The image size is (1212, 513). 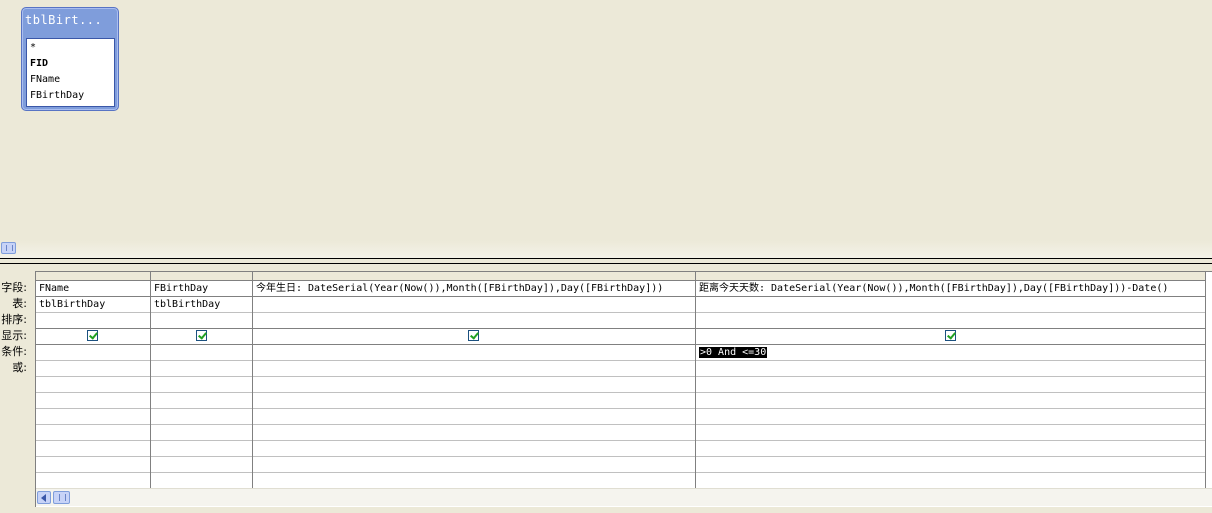 I want to click on field-list-window: tblBirt... * FID FName FBirthDay, so click(x=70, y=59).